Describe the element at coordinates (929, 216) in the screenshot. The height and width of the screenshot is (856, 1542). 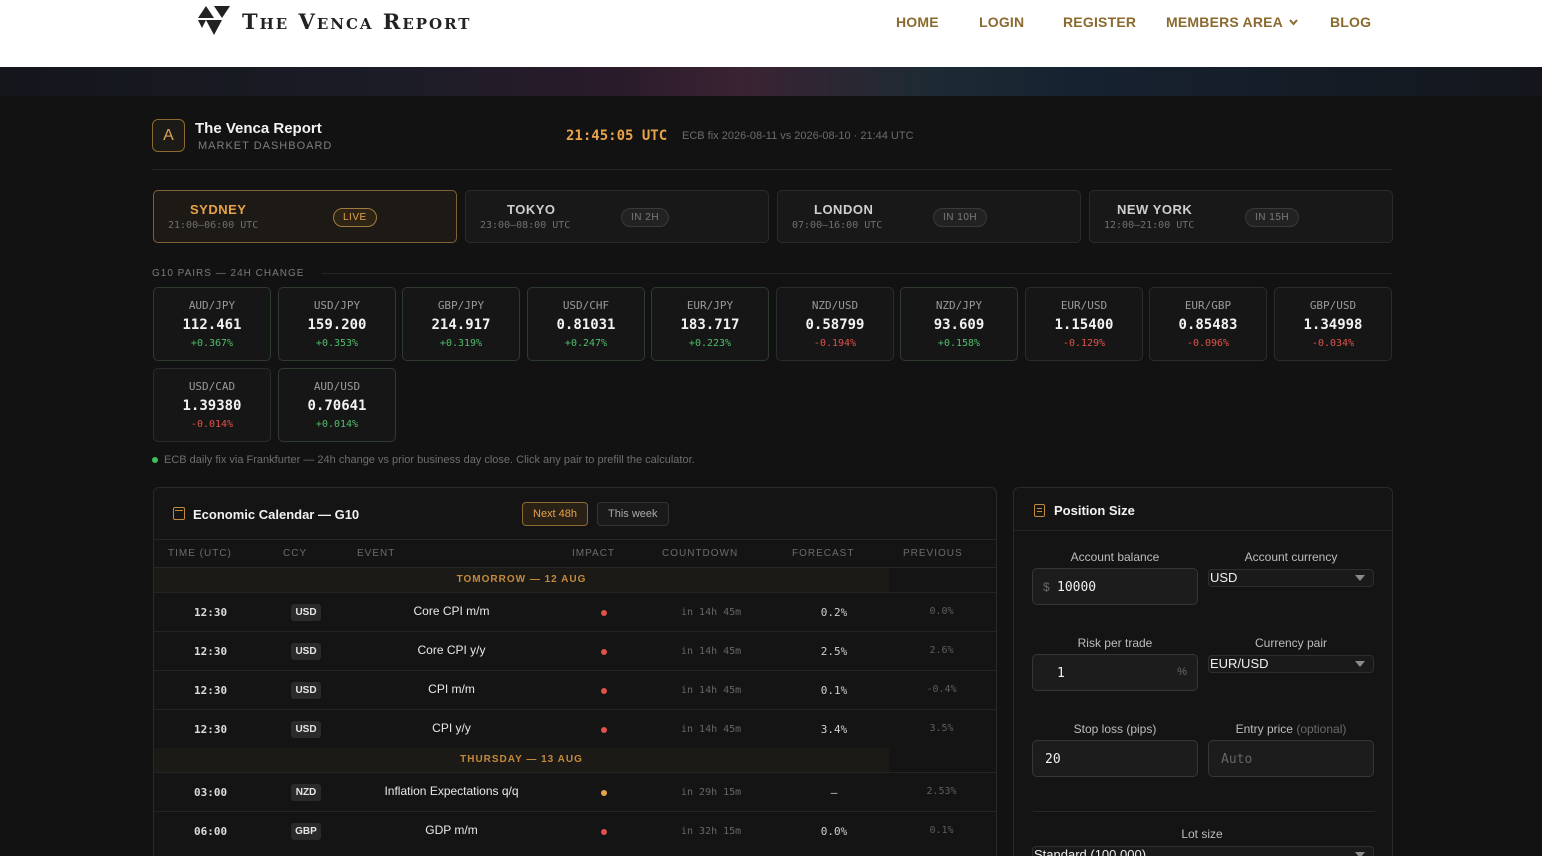
I see `session-london: LONDON 07:00–16:00 UTC IN 10H` at that location.